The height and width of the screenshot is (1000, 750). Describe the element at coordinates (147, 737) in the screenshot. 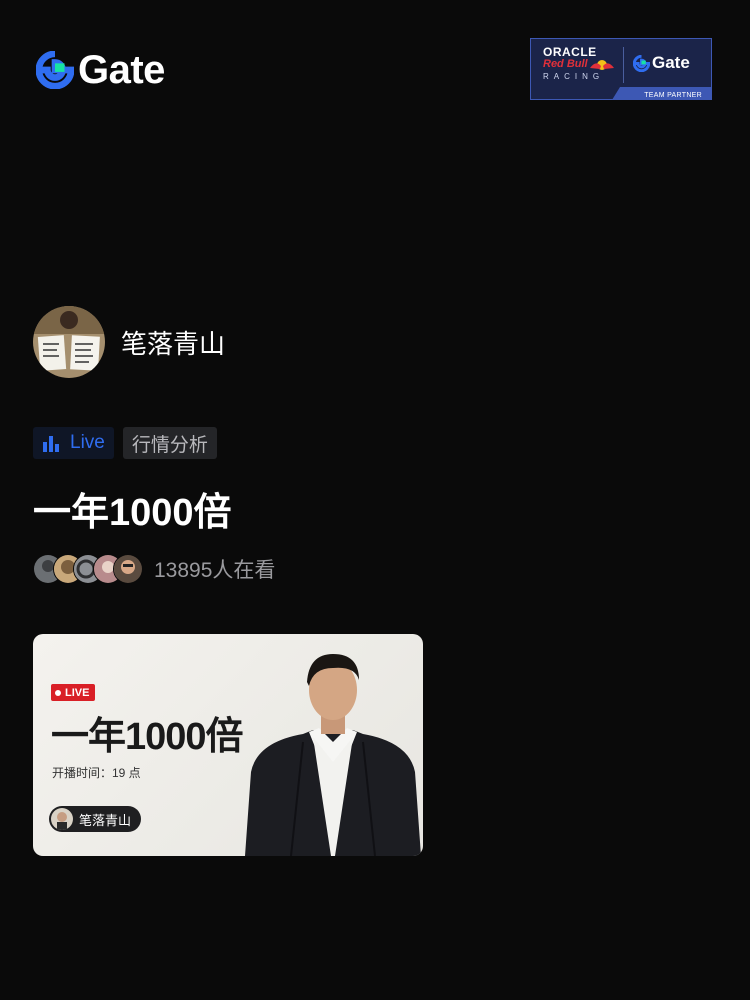

I see `thumbnail-title: 一年1000倍` at that location.